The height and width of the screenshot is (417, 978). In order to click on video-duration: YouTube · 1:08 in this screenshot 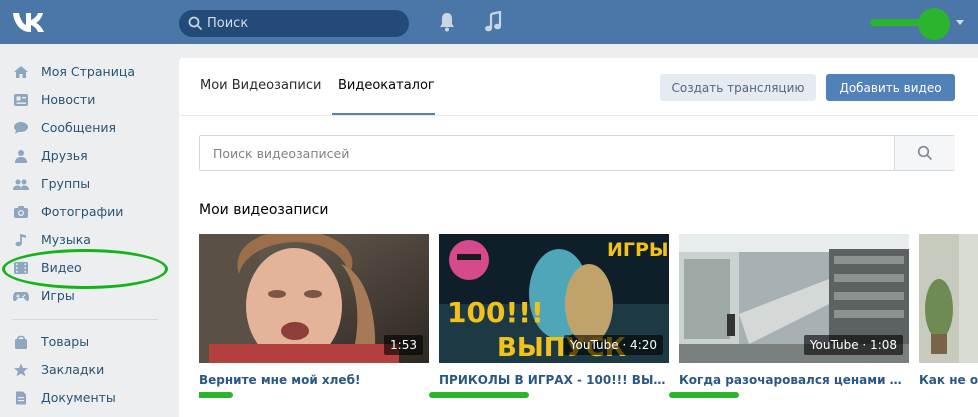, I will do `click(853, 345)`.